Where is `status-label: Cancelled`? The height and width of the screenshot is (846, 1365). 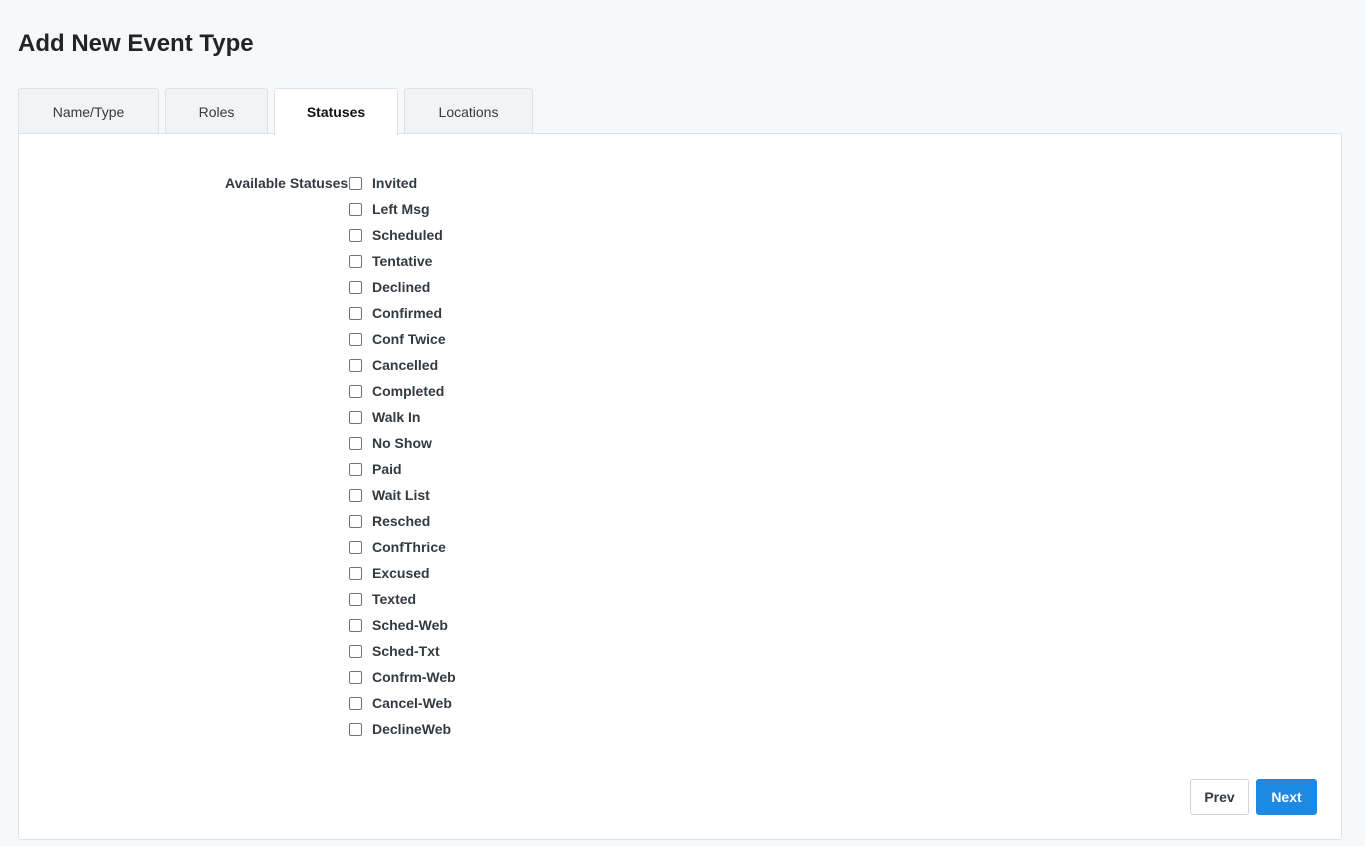
status-label: Cancelled is located at coordinates (405, 365).